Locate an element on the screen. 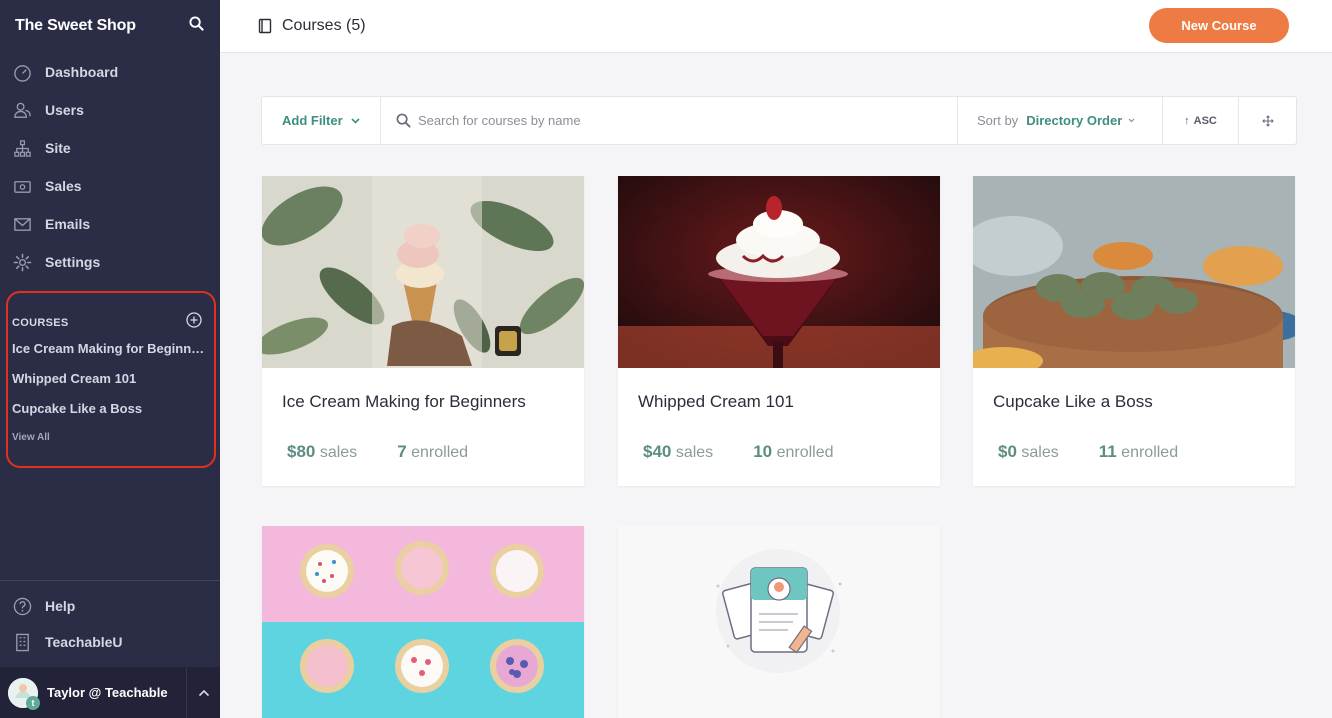  sales-amount: $40 is located at coordinates (657, 451).